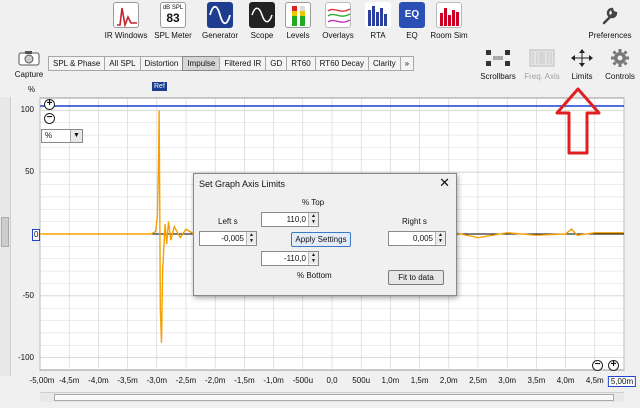 Image resolution: width=640 pixels, height=408 pixels. I want to click on top-spinbox: 110,0 ▲ ▼, so click(290, 219).